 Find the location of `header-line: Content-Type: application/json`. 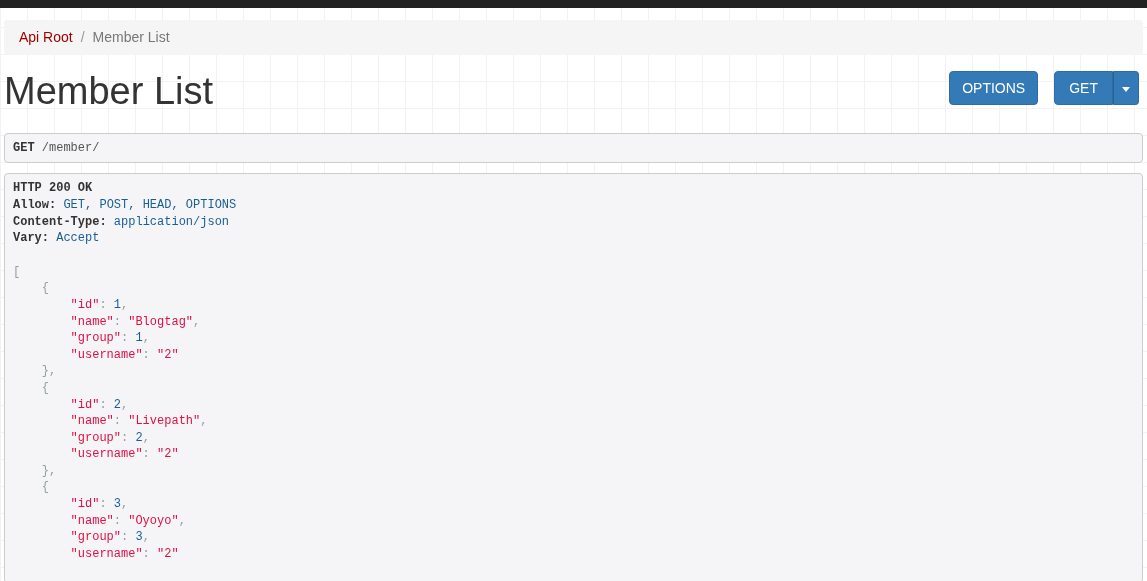

header-line: Content-Type: application/json is located at coordinates (122, 222).